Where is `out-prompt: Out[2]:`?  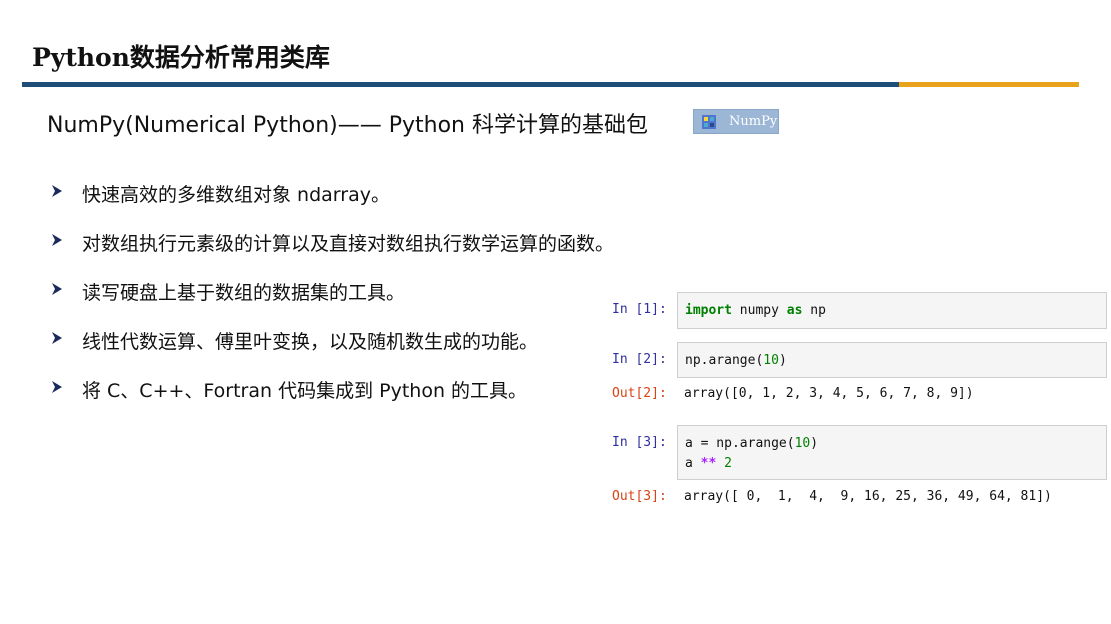
out-prompt: Out[2]: is located at coordinates (639, 393).